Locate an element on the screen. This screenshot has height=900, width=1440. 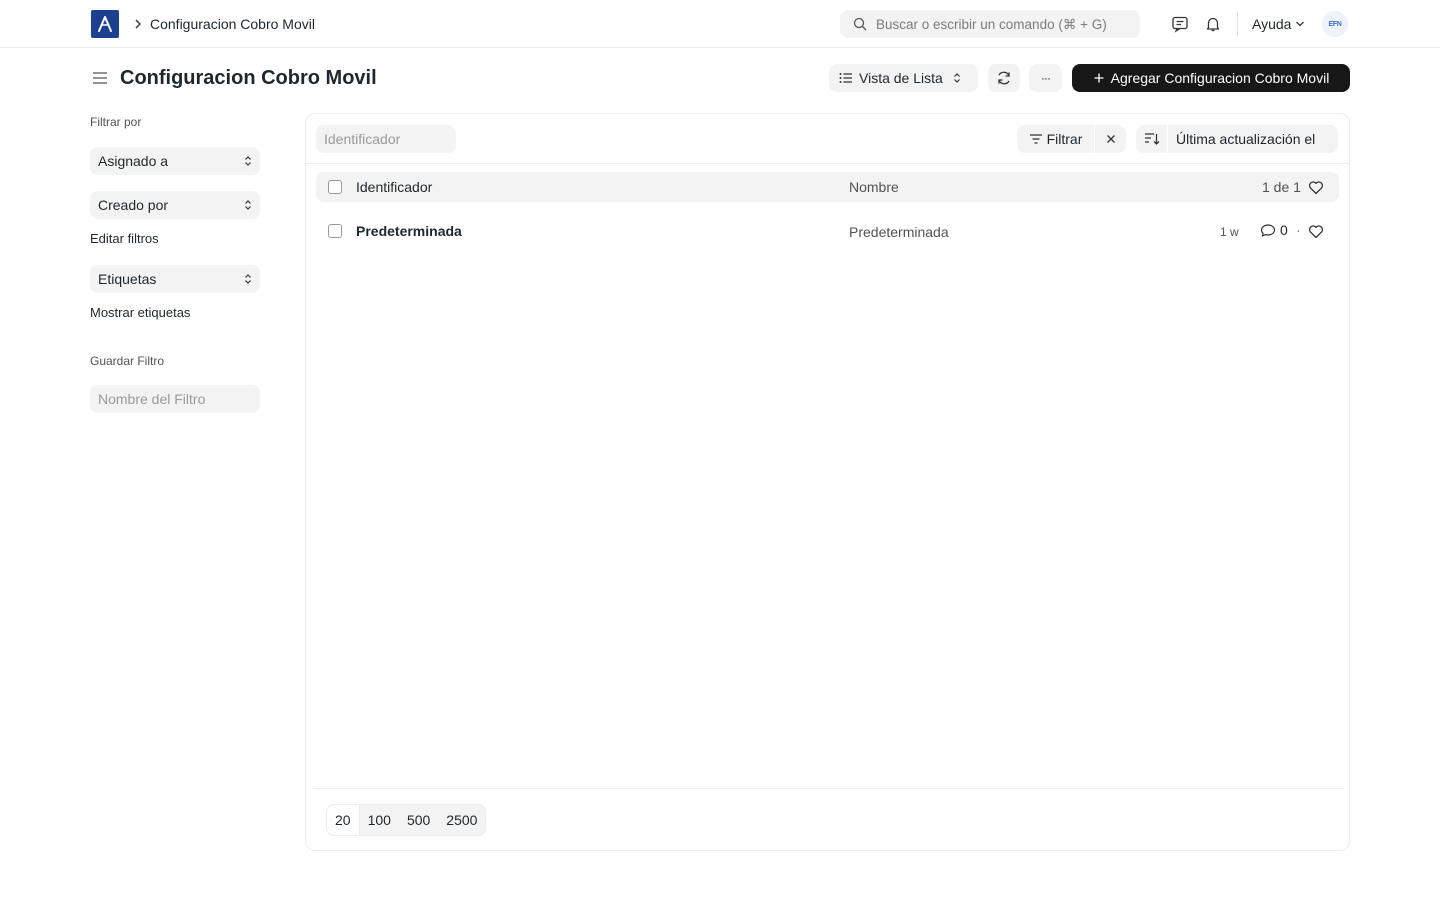
column-identifier: Identificador is located at coordinates (394, 187).